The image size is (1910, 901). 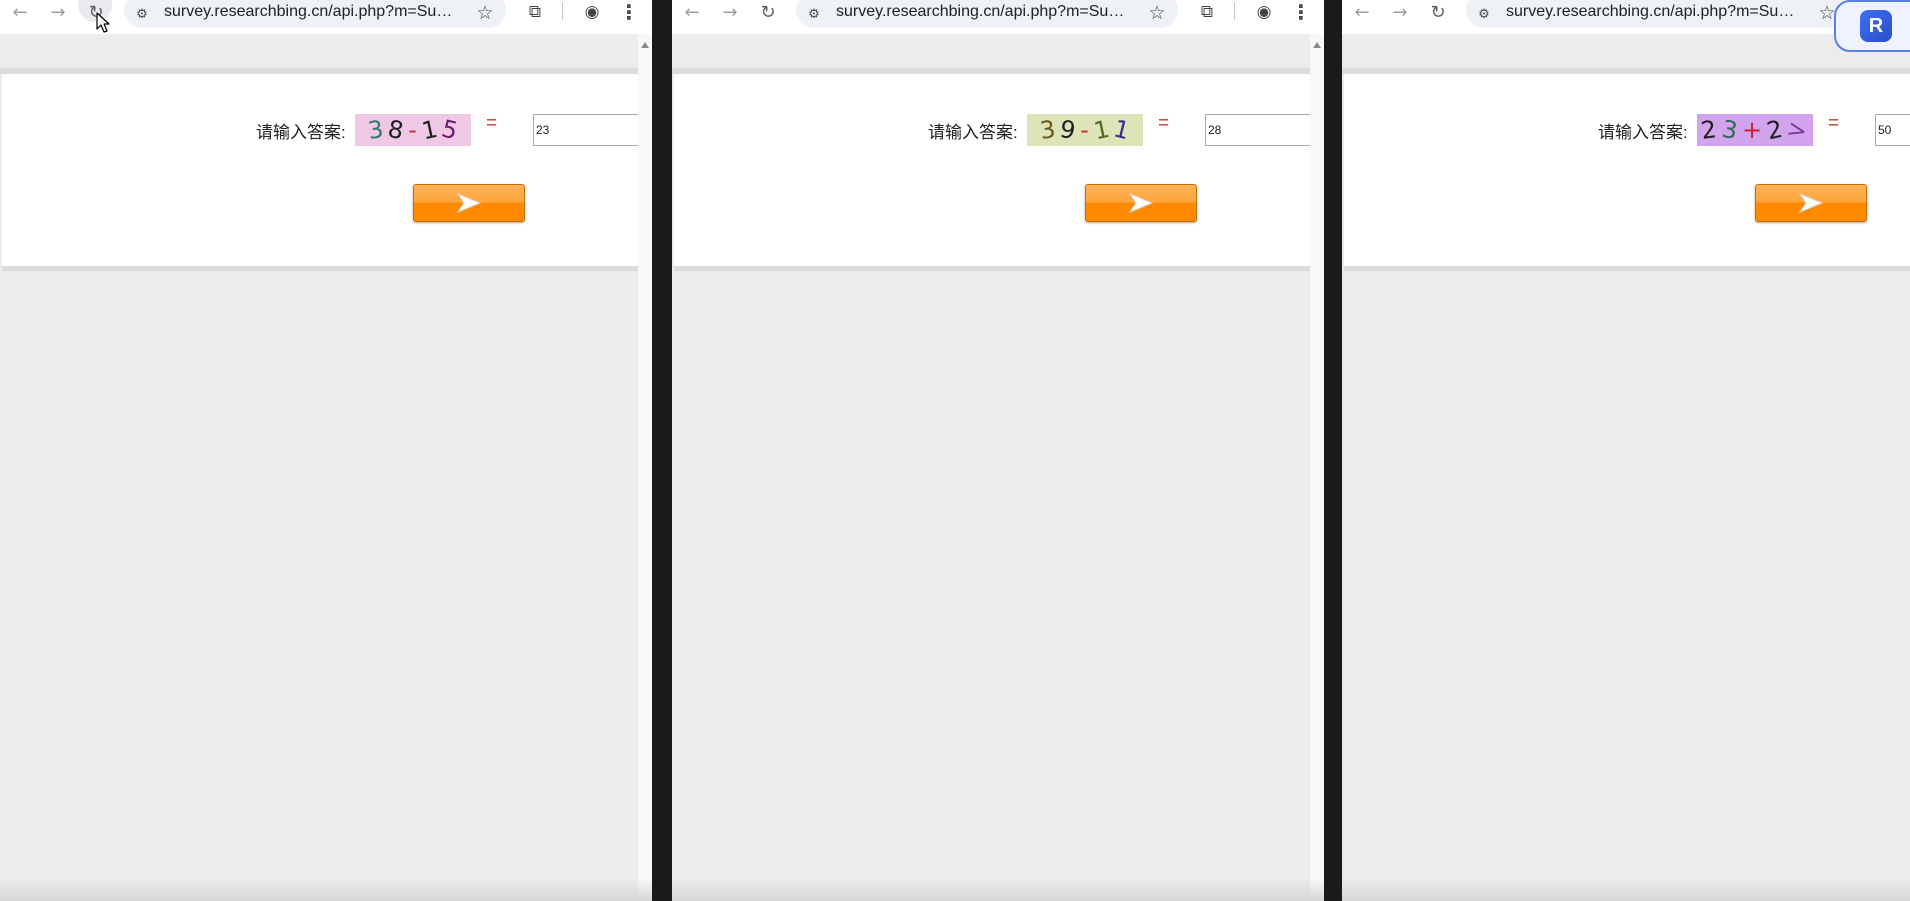 I want to click on captcha-char: +, so click(x=1753, y=130).